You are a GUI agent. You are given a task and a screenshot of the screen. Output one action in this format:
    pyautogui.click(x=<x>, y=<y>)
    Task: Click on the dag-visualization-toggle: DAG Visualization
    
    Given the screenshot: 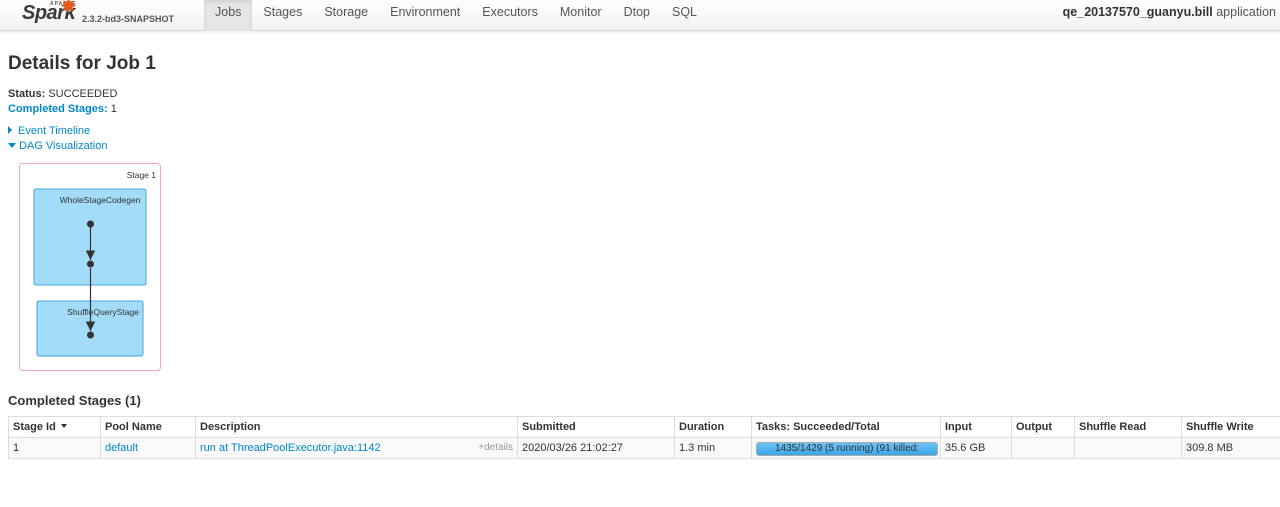 What is the action you would take?
    pyautogui.click(x=57, y=146)
    